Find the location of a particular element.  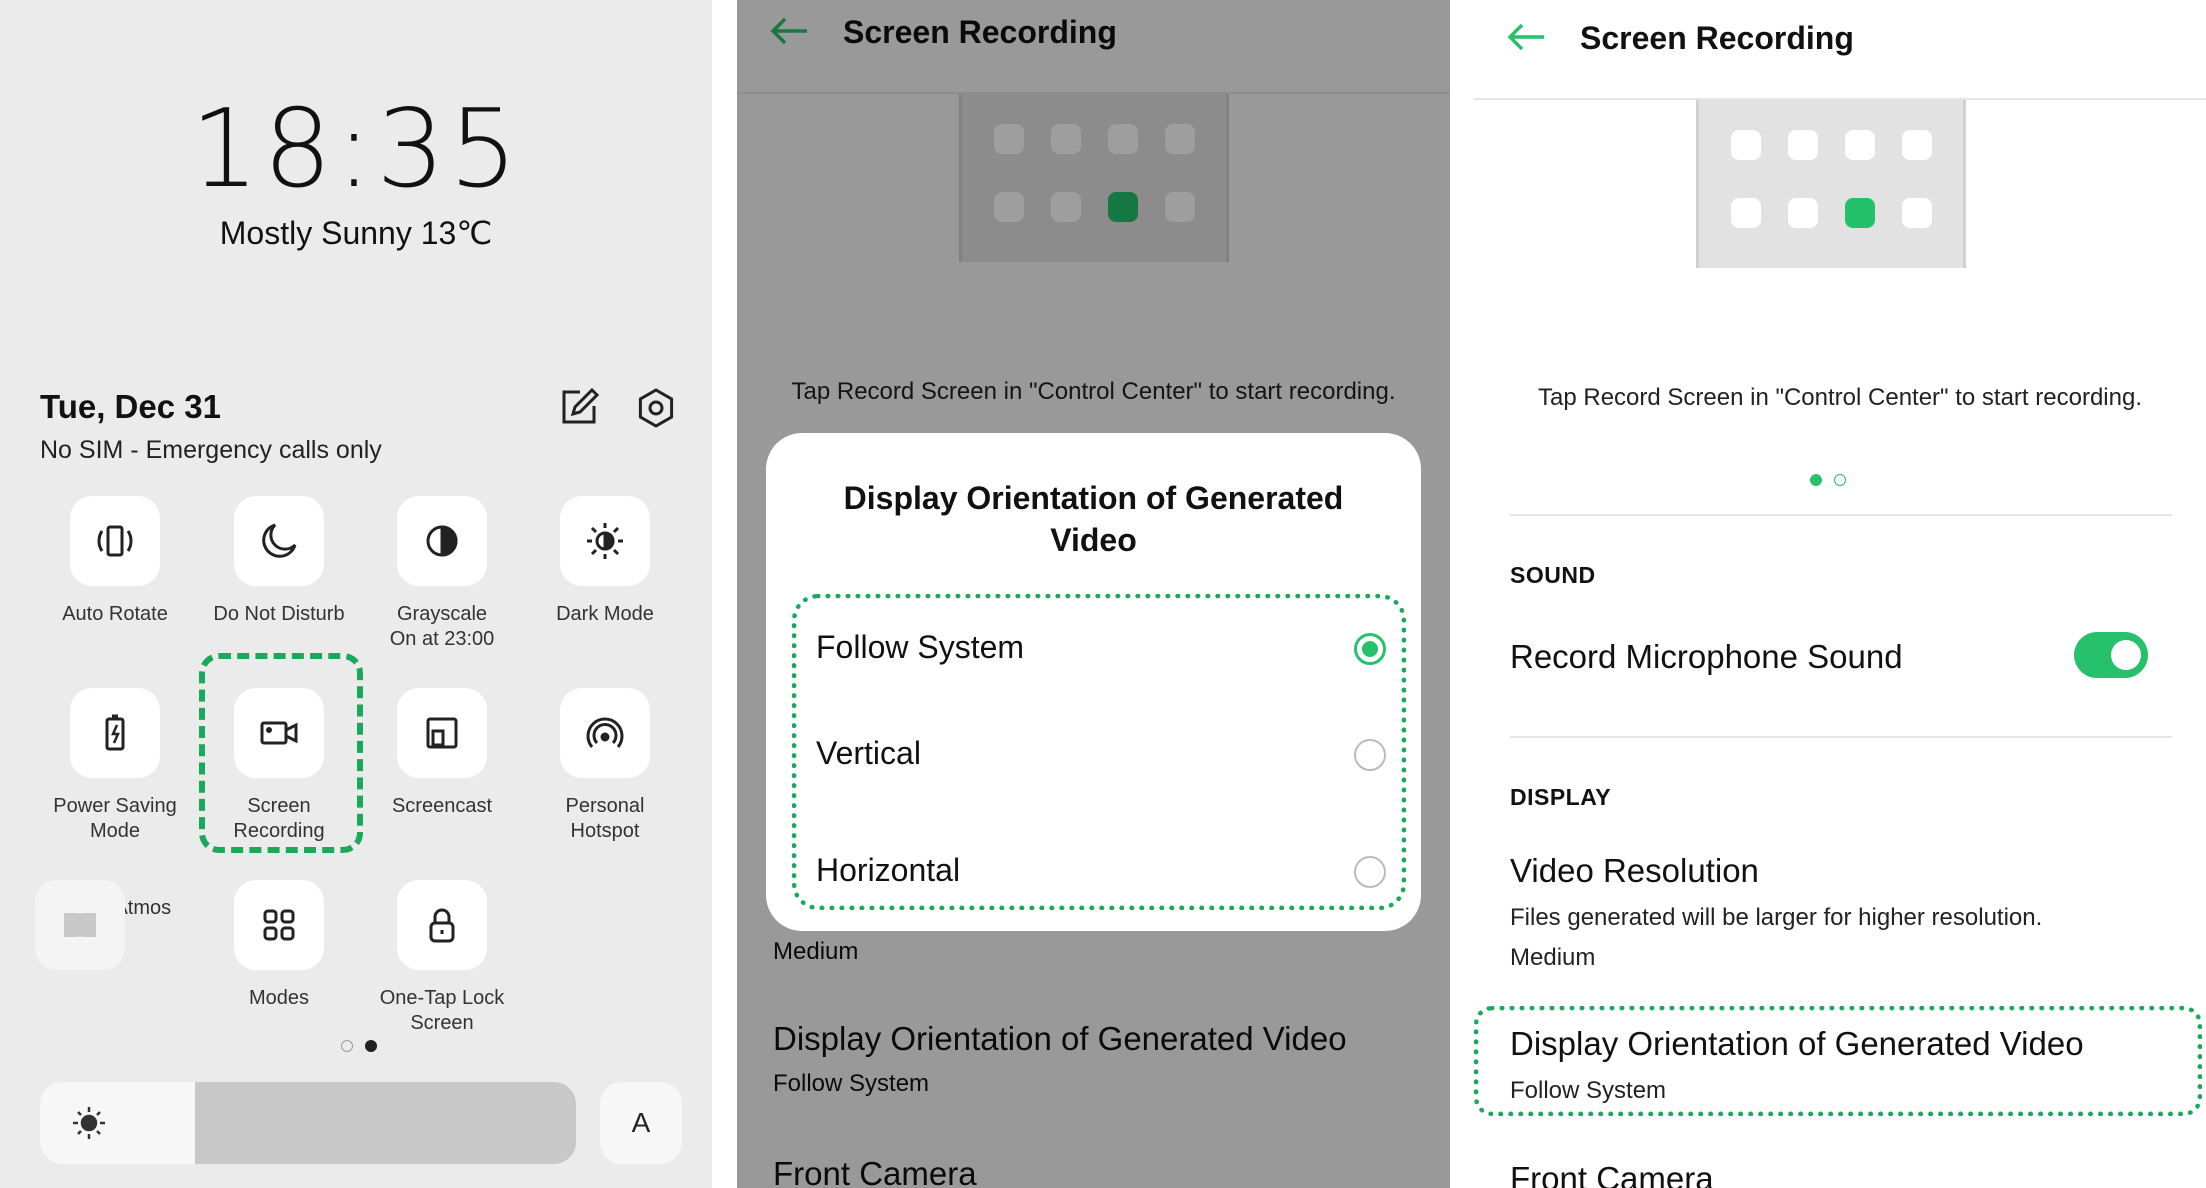

highlight-orientation-setting is located at coordinates (1838, 1061).